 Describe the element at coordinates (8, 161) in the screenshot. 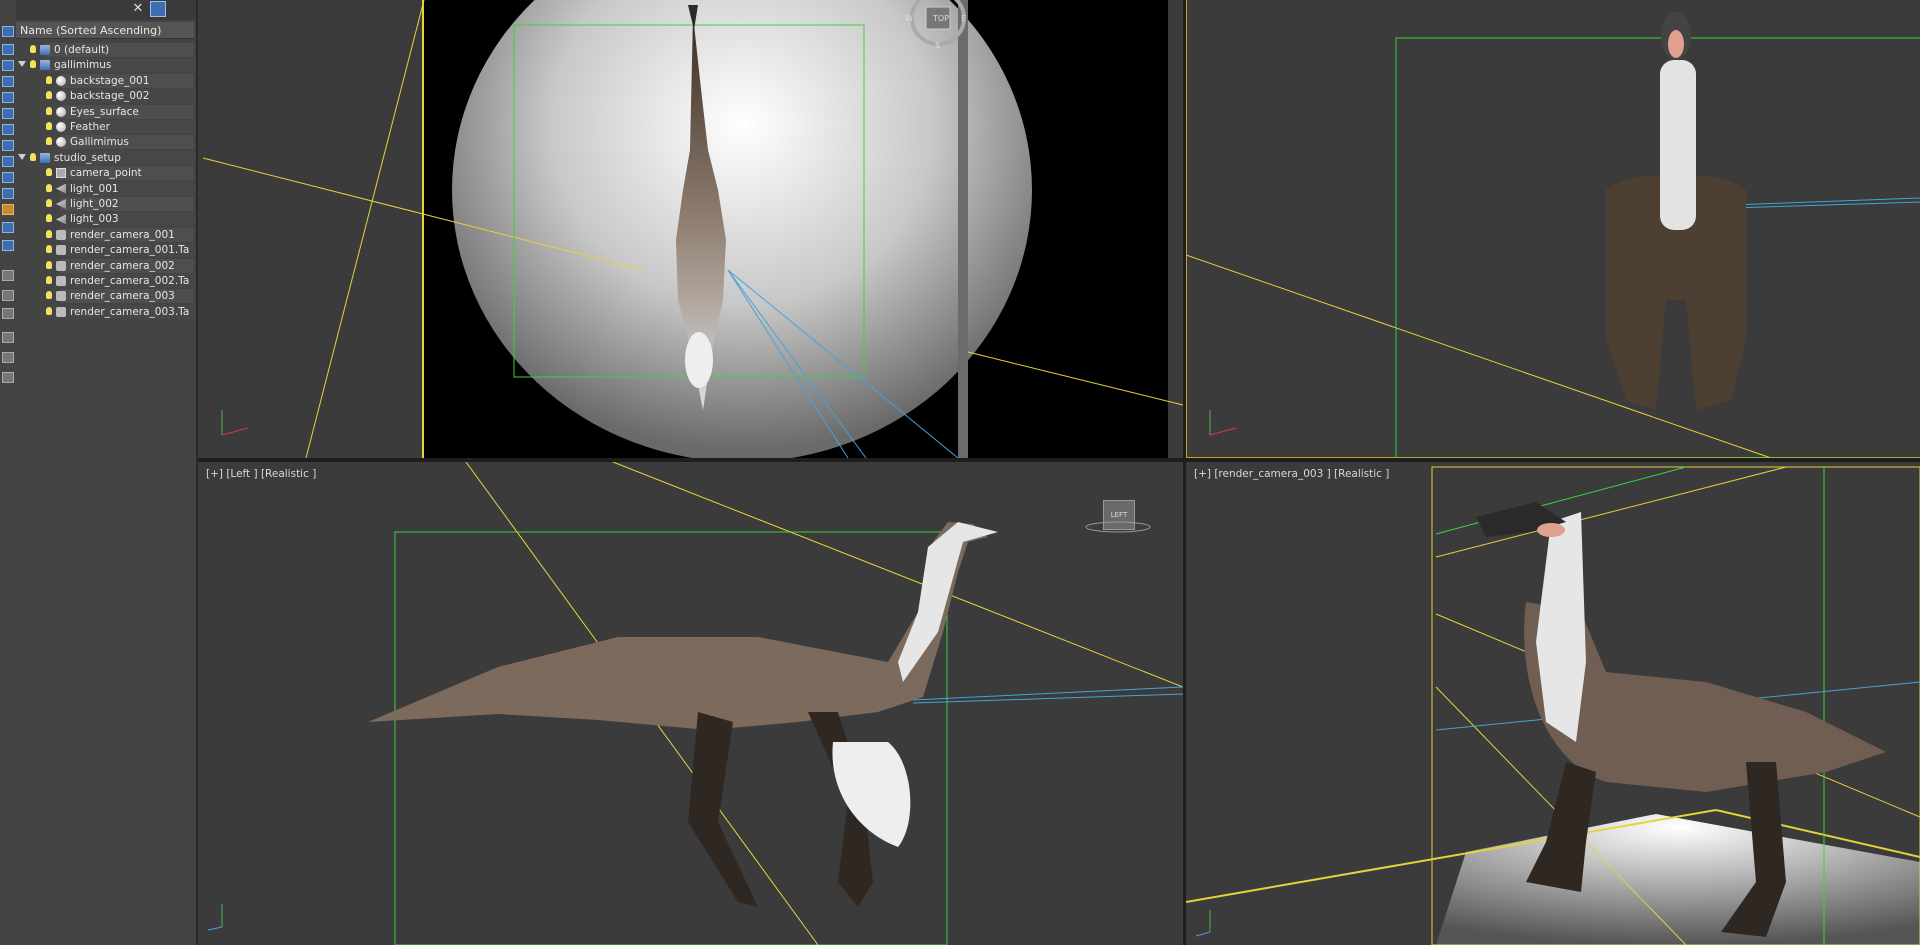

I see `display-xrefs-icon` at that location.